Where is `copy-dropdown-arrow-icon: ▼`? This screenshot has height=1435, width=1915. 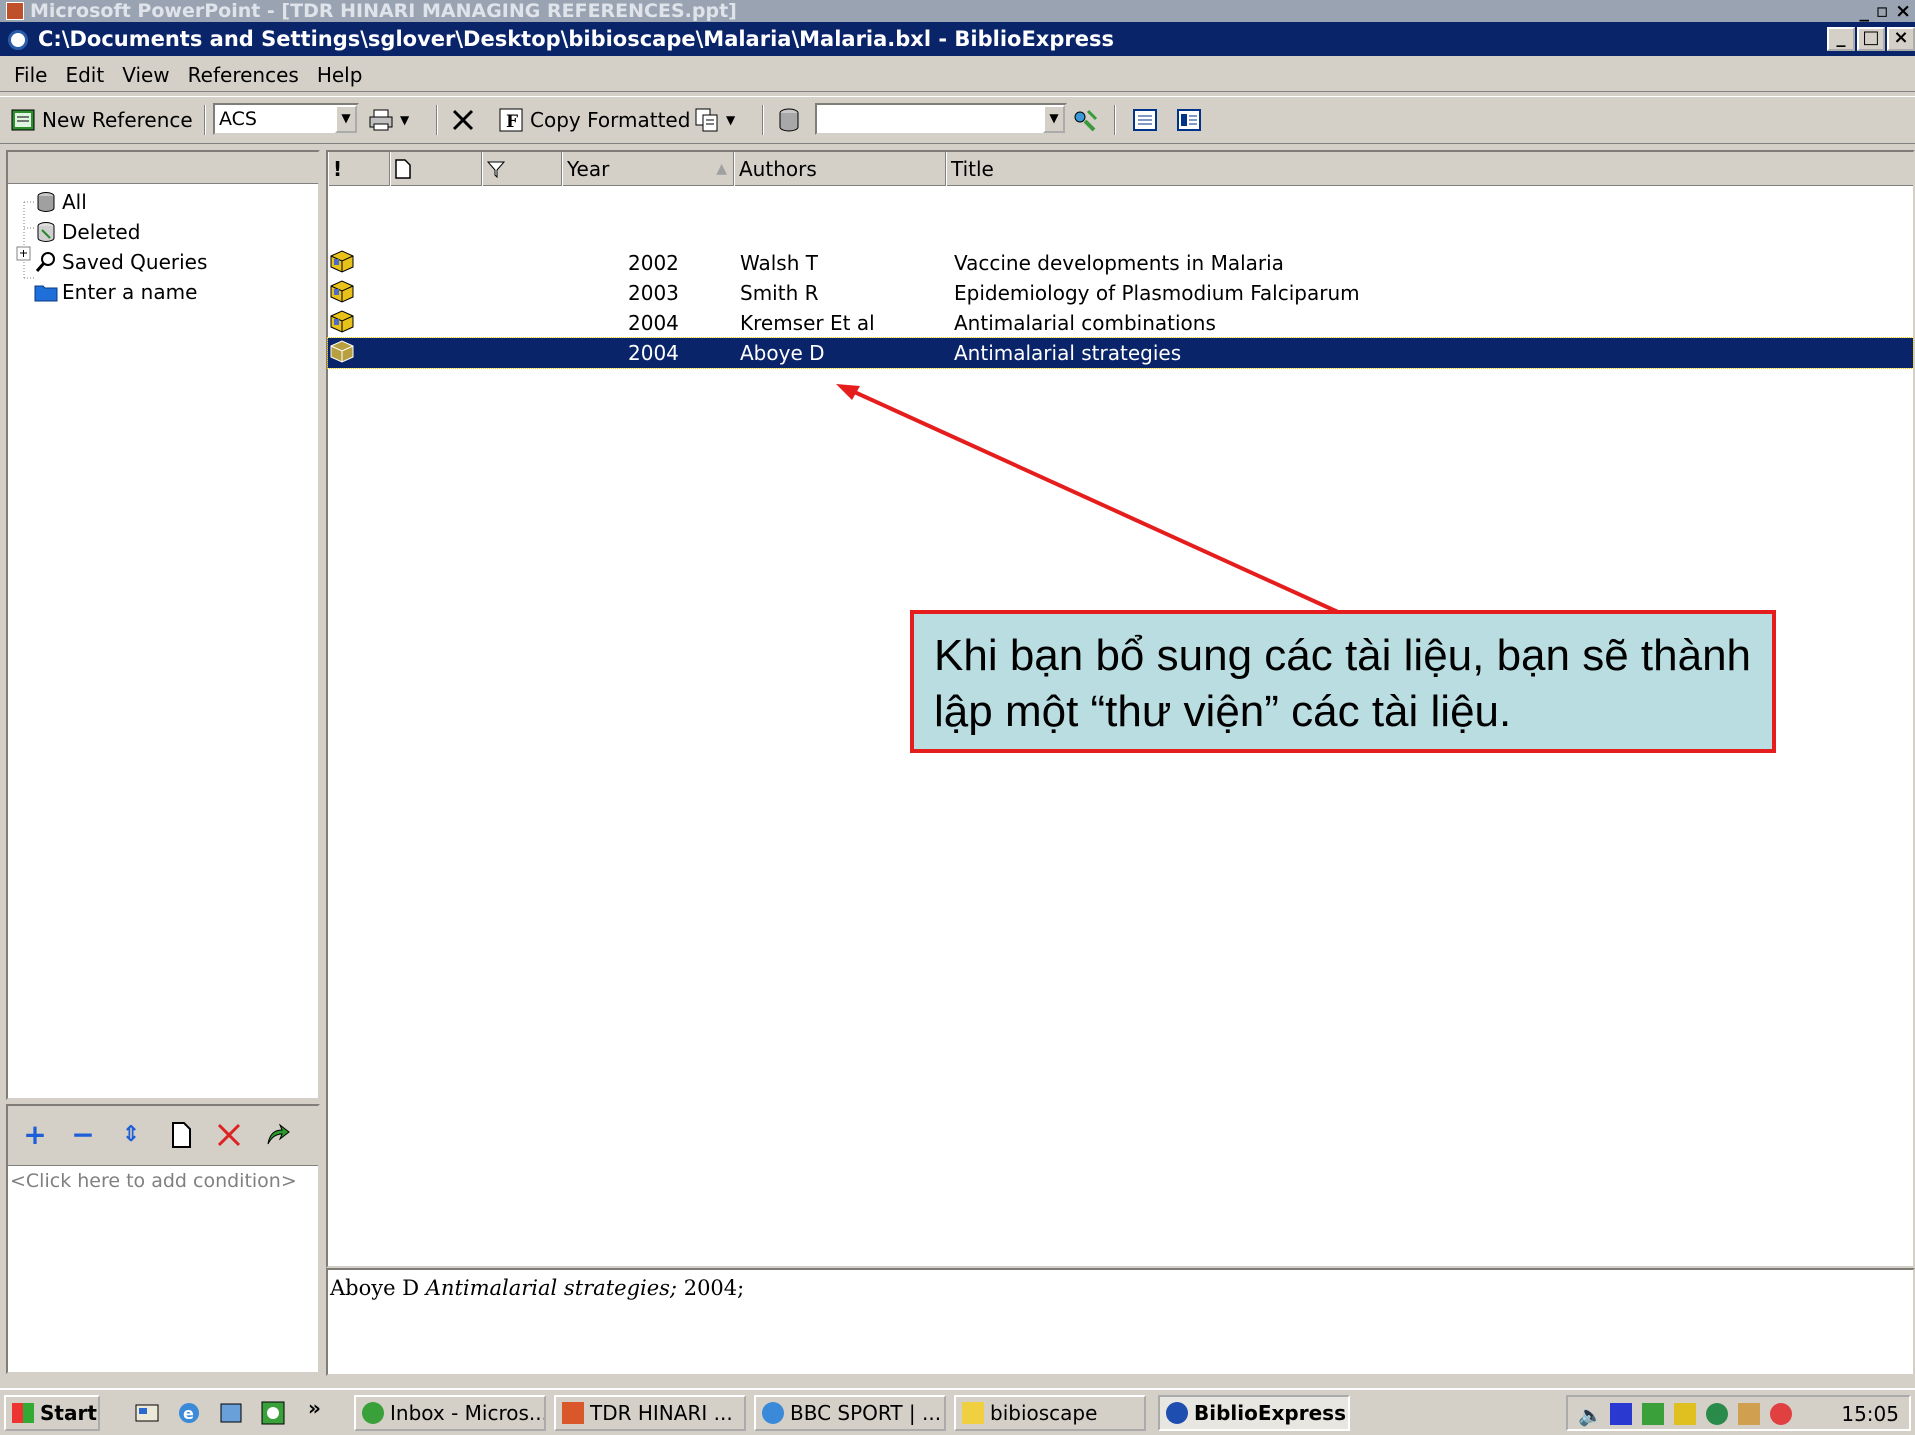 copy-dropdown-arrow-icon: ▼ is located at coordinates (730, 120).